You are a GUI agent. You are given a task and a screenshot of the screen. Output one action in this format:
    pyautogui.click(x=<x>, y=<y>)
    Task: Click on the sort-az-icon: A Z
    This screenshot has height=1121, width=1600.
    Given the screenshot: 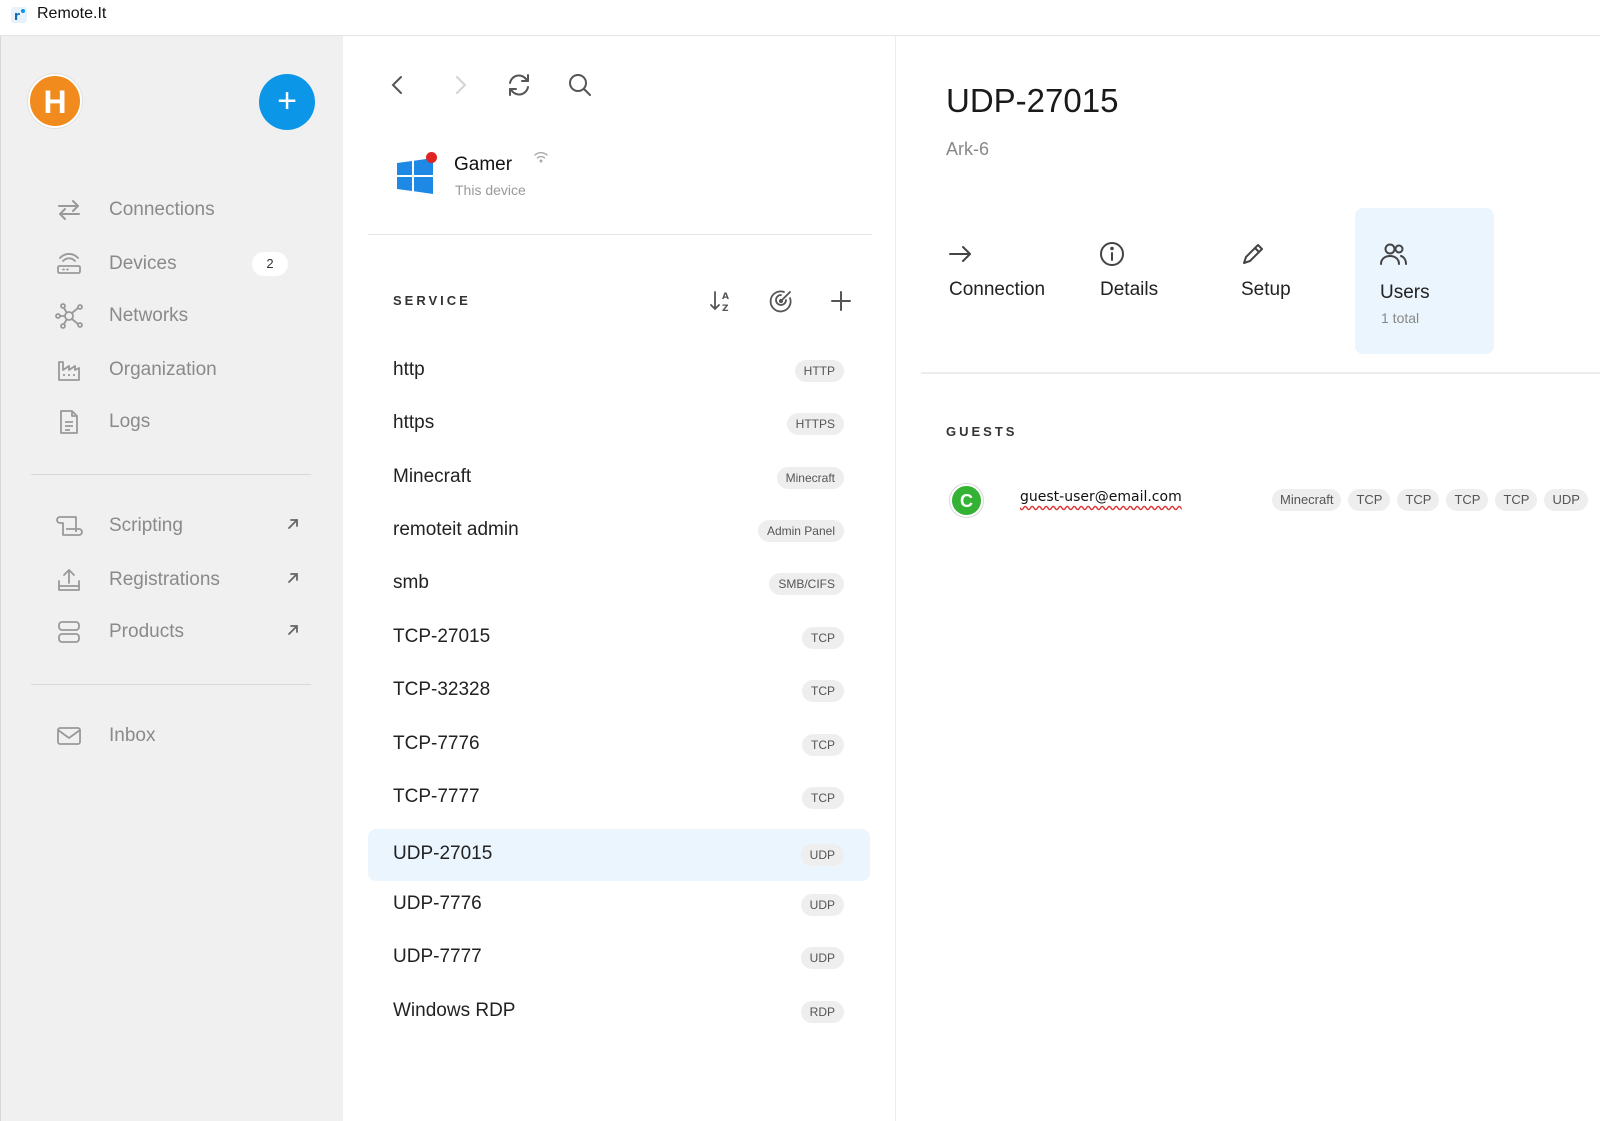 What is the action you would take?
    pyautogui.click(x=719, y=302)
    